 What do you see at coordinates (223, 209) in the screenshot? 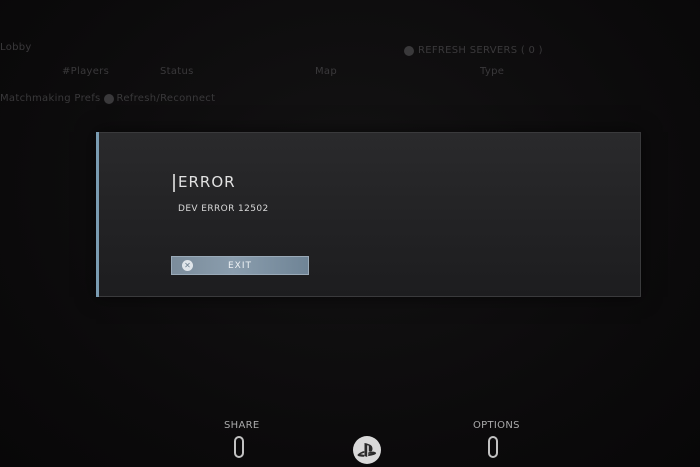
I see `error-message: DEV ERROR 12502` at bounding box center [223, 209].